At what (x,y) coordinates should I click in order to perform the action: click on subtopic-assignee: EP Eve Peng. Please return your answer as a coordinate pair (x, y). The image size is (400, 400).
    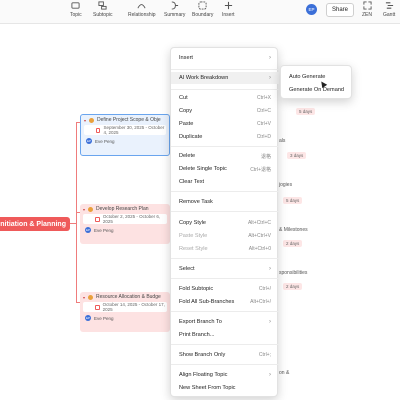
    Looking at the image, I should click on (125, 318).